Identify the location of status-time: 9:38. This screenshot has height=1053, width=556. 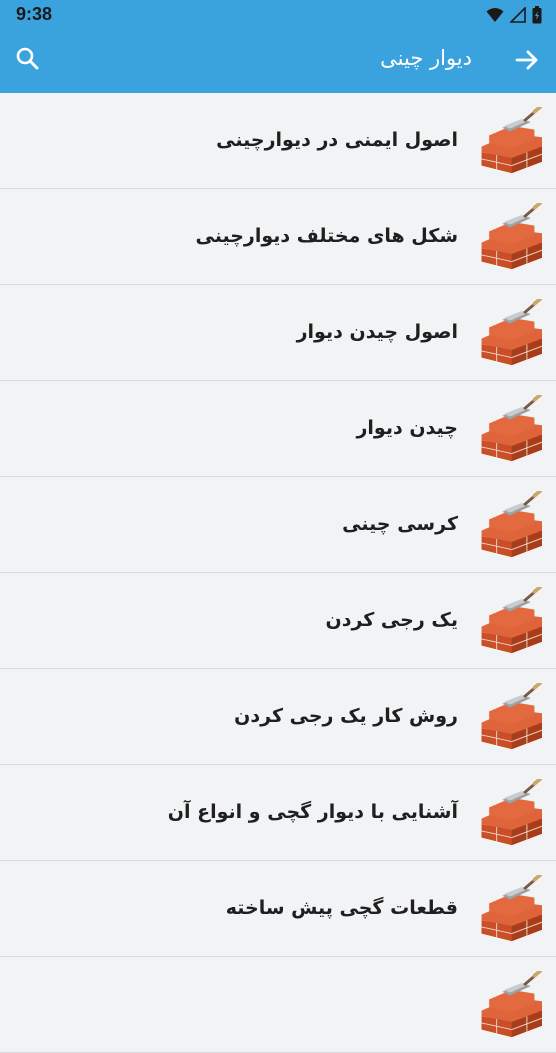
(34, 14).